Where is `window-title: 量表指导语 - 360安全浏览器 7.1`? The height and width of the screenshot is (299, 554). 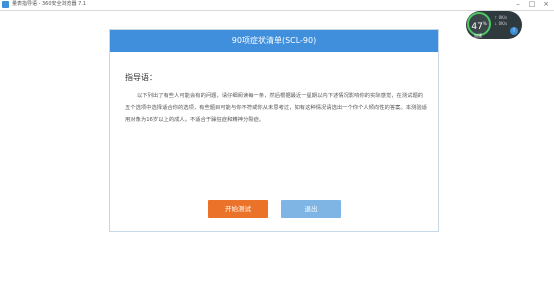 window-title: 量表指导语 - 360安全浏览器 7.1 is located at coordinates (49, 4).